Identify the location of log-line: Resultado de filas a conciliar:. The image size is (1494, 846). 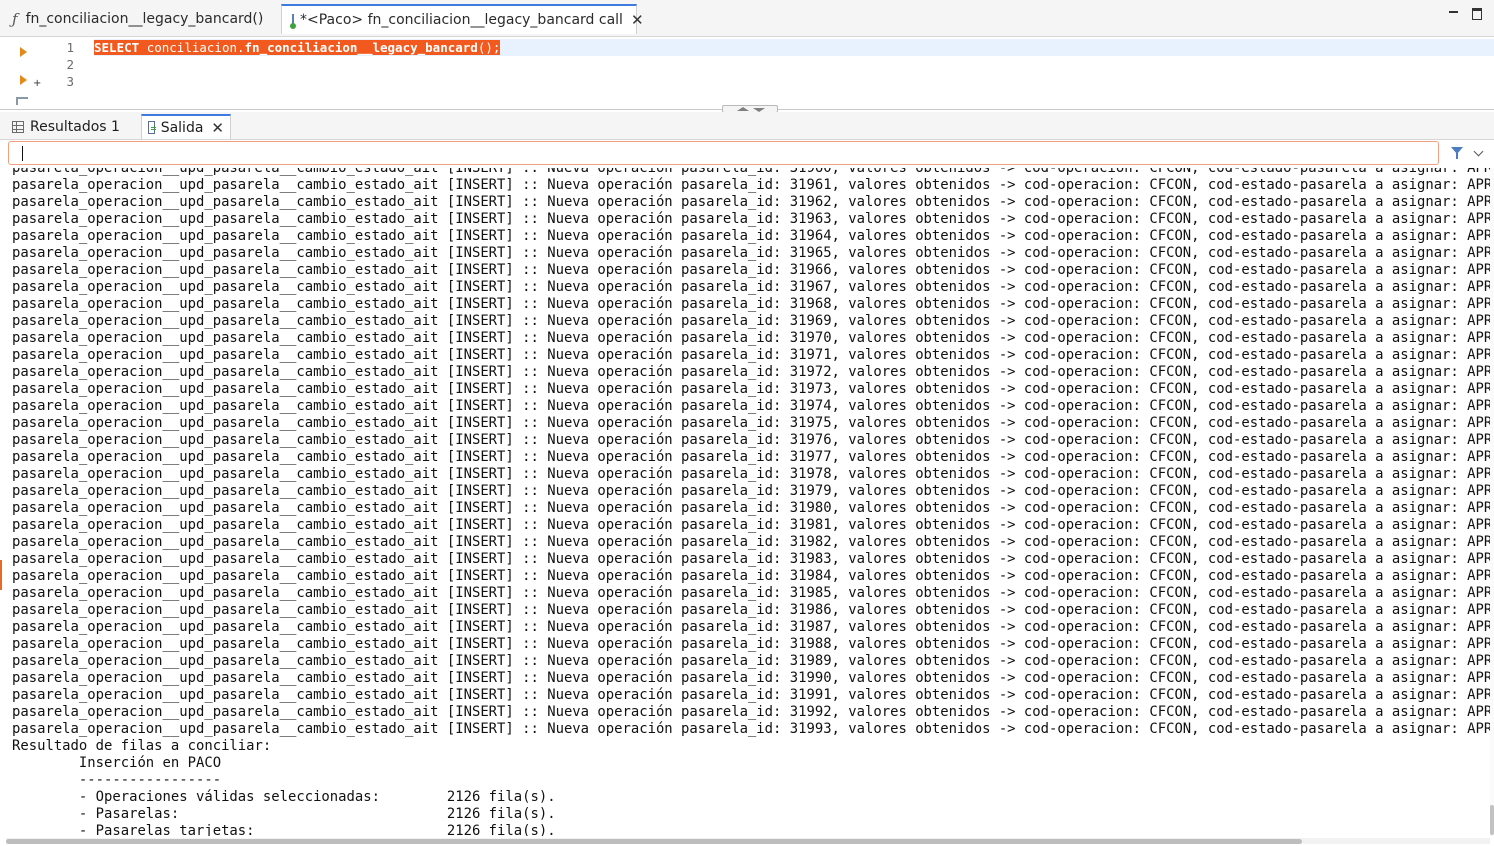
(142, 746).